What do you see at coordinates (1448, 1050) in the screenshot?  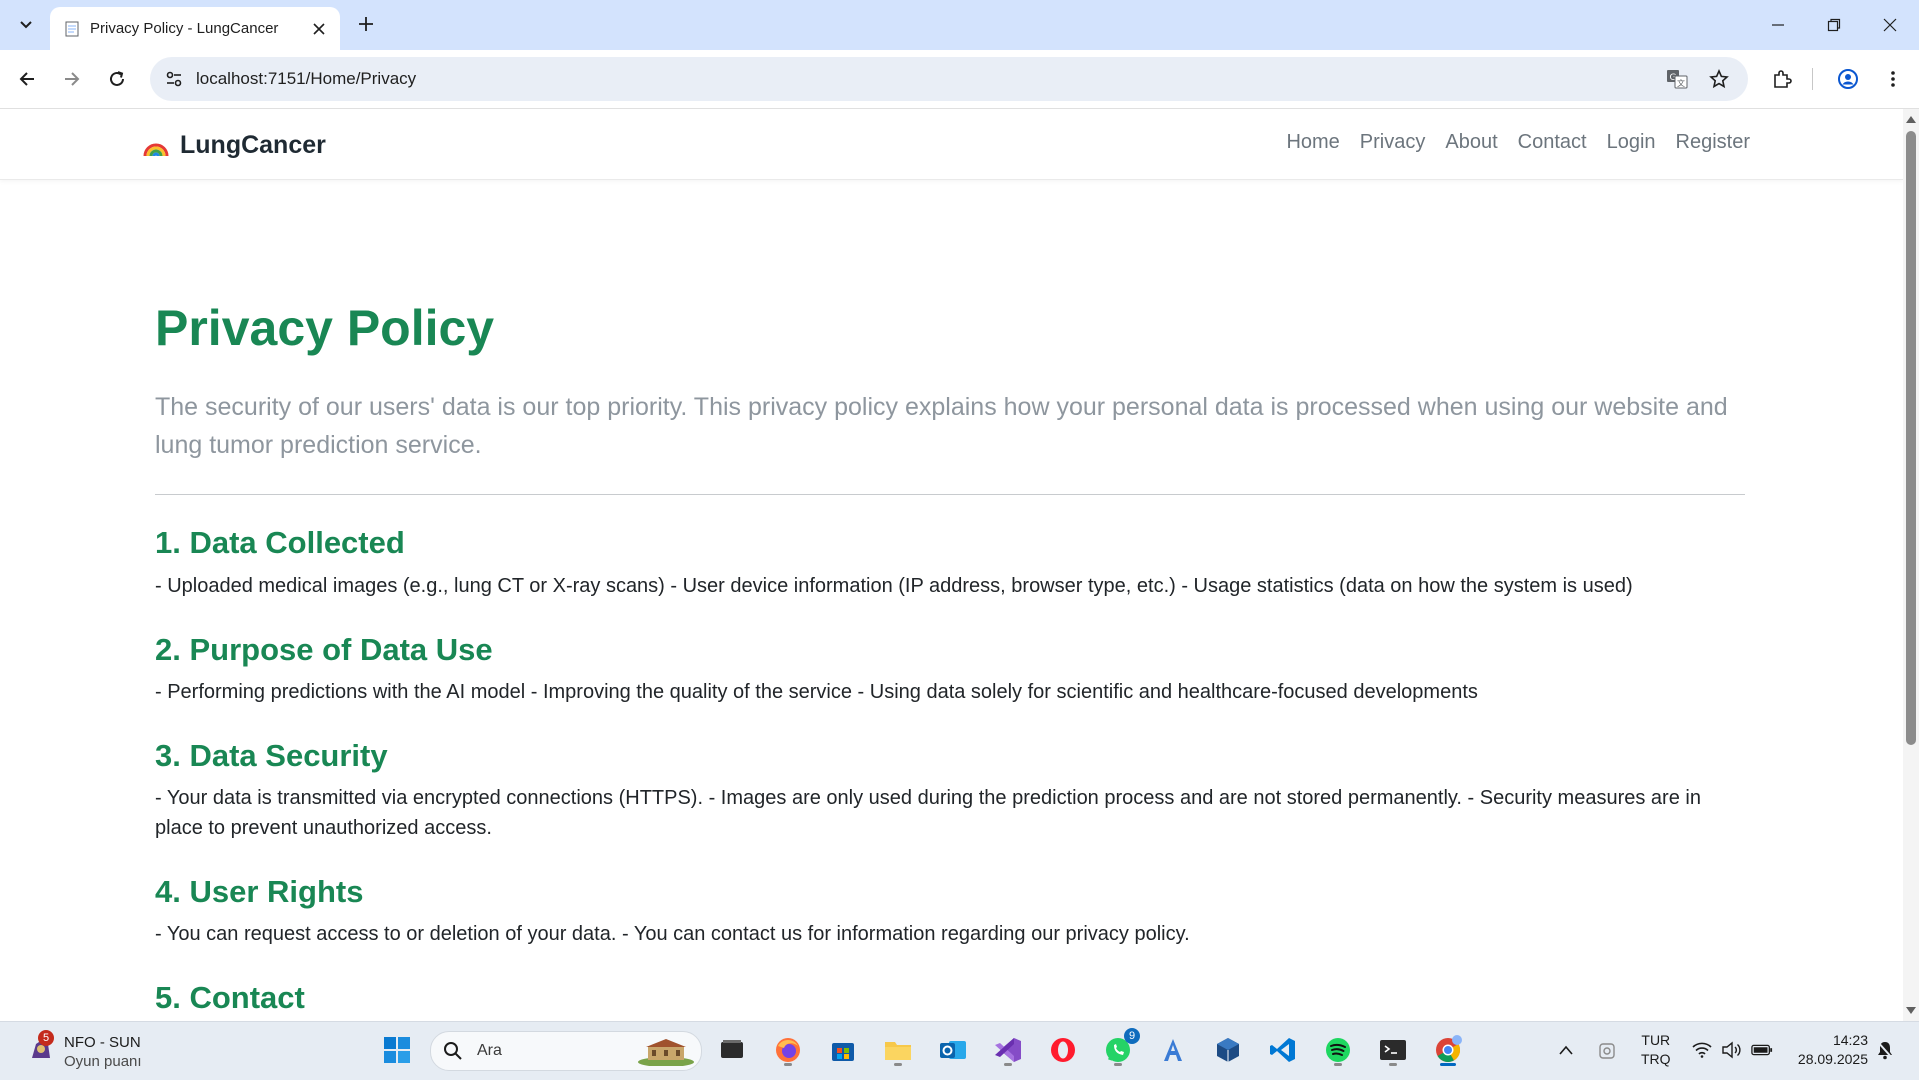 I see `chrome-icon` at bounding box center [1448, 1050].